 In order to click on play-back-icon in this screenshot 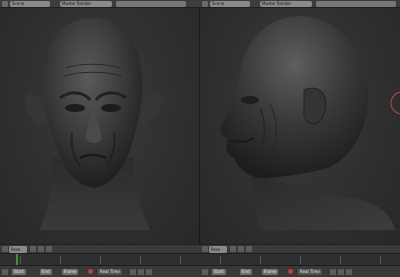, I will do `click(133, 272)`.